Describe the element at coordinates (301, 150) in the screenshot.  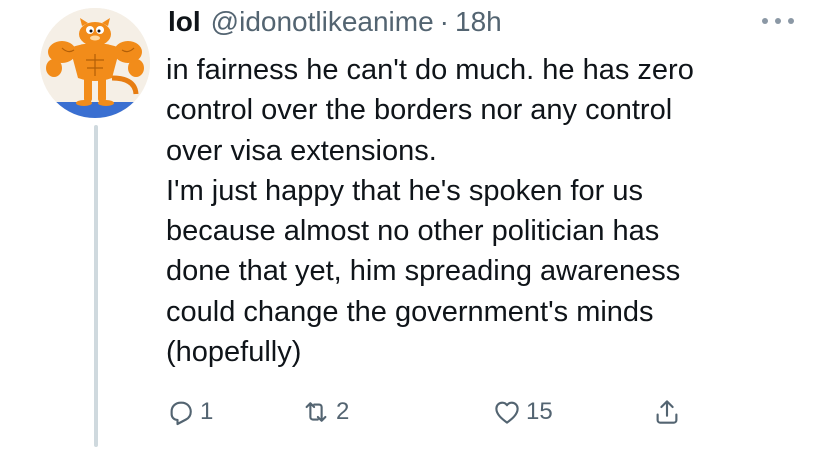
I see `tweet-text-line: over visa extensions.` at that location.